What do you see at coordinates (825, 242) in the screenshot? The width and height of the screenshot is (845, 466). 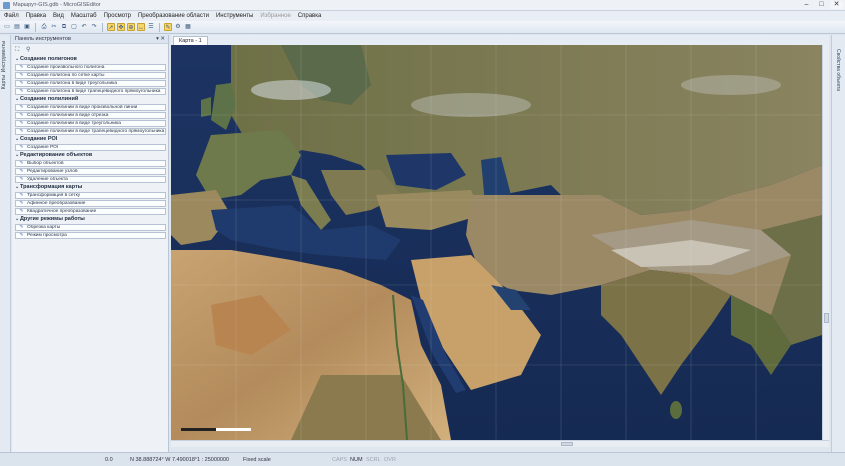 I see `map-vertical-scrollbar` at bounding box center [825, 242].